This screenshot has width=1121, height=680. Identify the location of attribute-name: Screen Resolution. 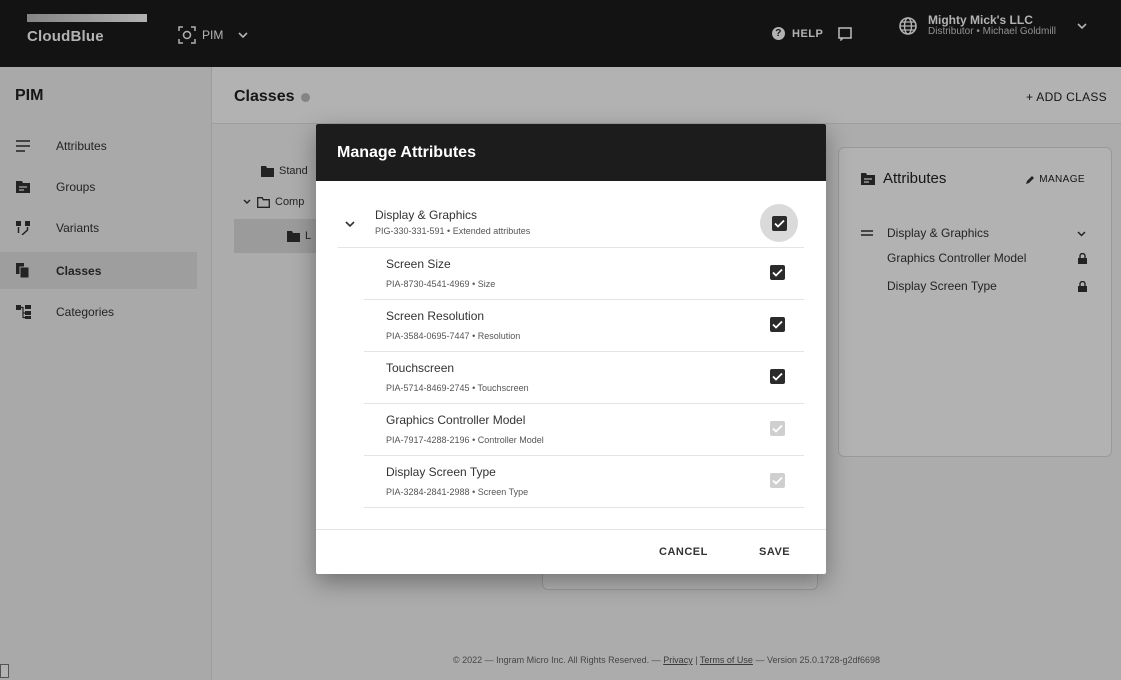
(435, 316).